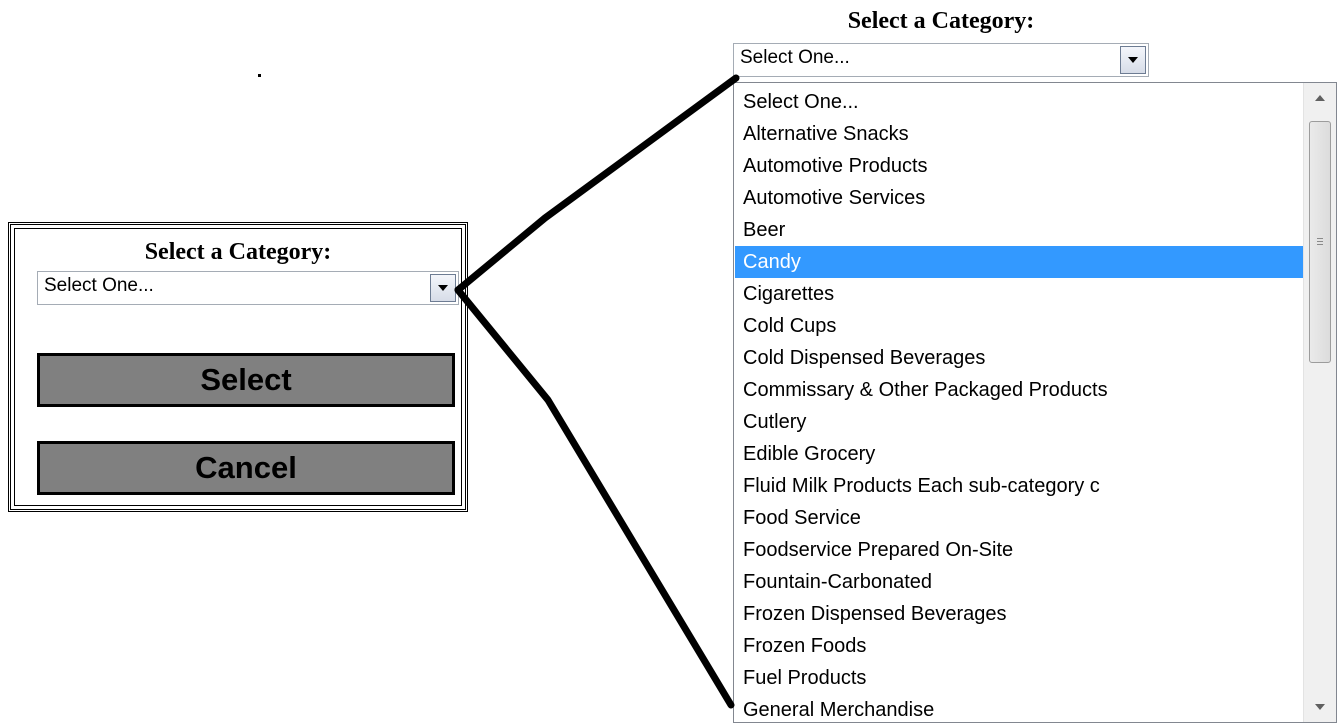 This screenshot has height=723, width=1338. Describe the element at coordinates (597, 184) in the screenshot. I see `callout-line-top` at that location.